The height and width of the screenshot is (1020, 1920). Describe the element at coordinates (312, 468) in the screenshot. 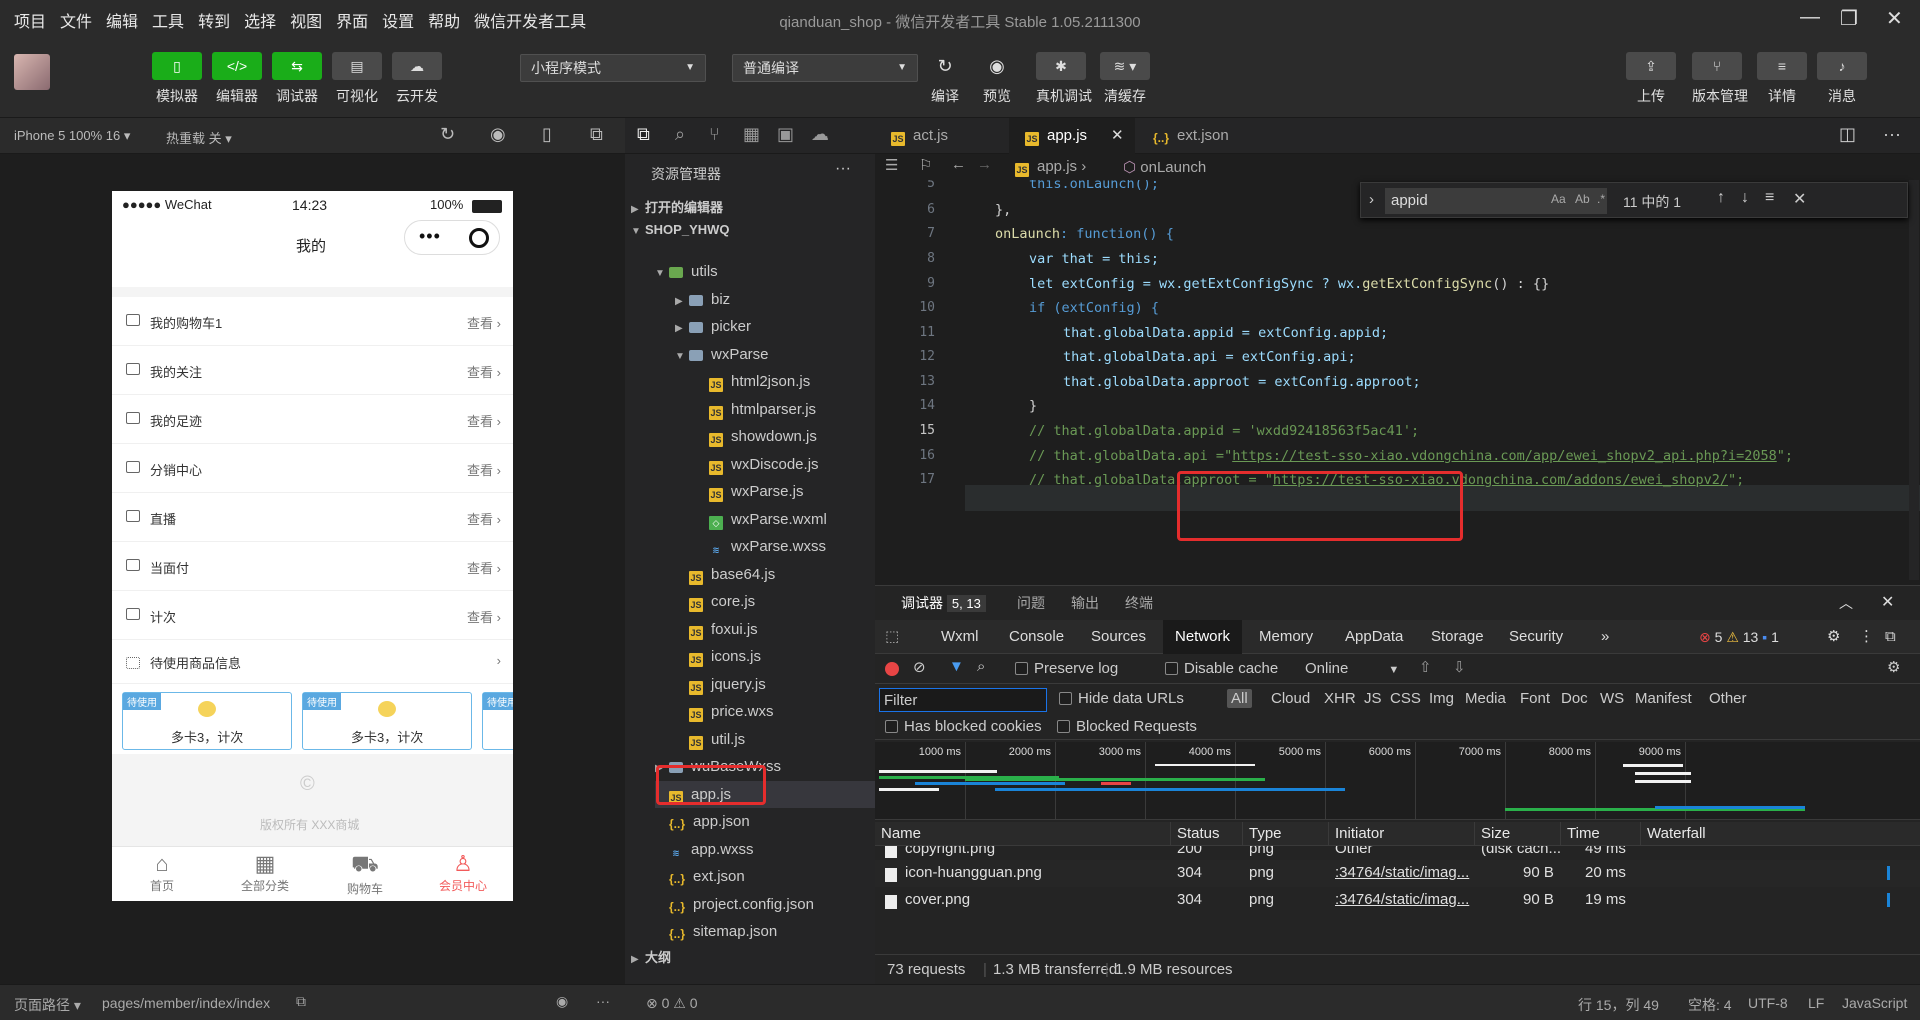

I see `list-item: 分销中心 查看 ›` at that location.